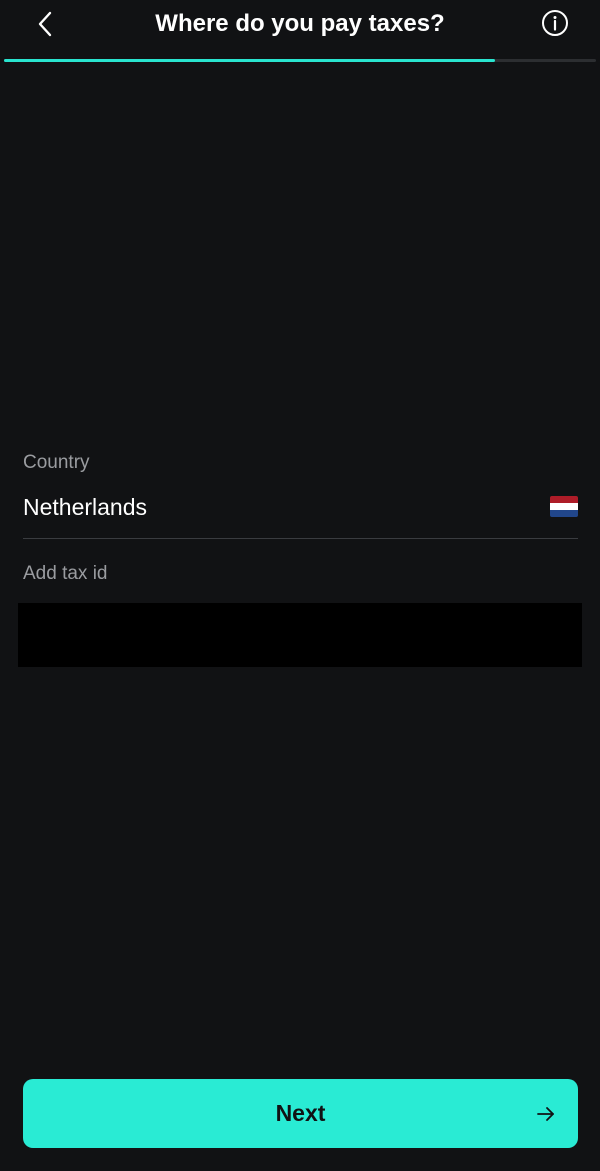  What do you see at coordinates (250, 60) in the screenshot?
I see `progress-bar-fill` at bounding box center [250, 60].